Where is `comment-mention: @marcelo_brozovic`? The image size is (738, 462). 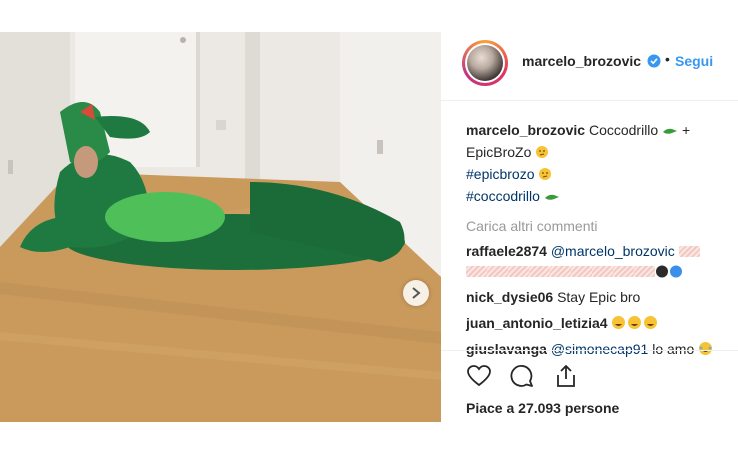
comment-mention: @marcelo_brozovic is located at coordinates (613, 251).